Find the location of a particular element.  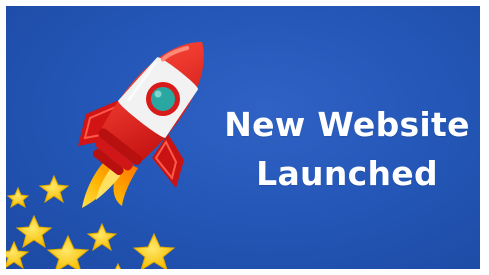

headline-line-1: New Website is located at coordinates (347, 124).